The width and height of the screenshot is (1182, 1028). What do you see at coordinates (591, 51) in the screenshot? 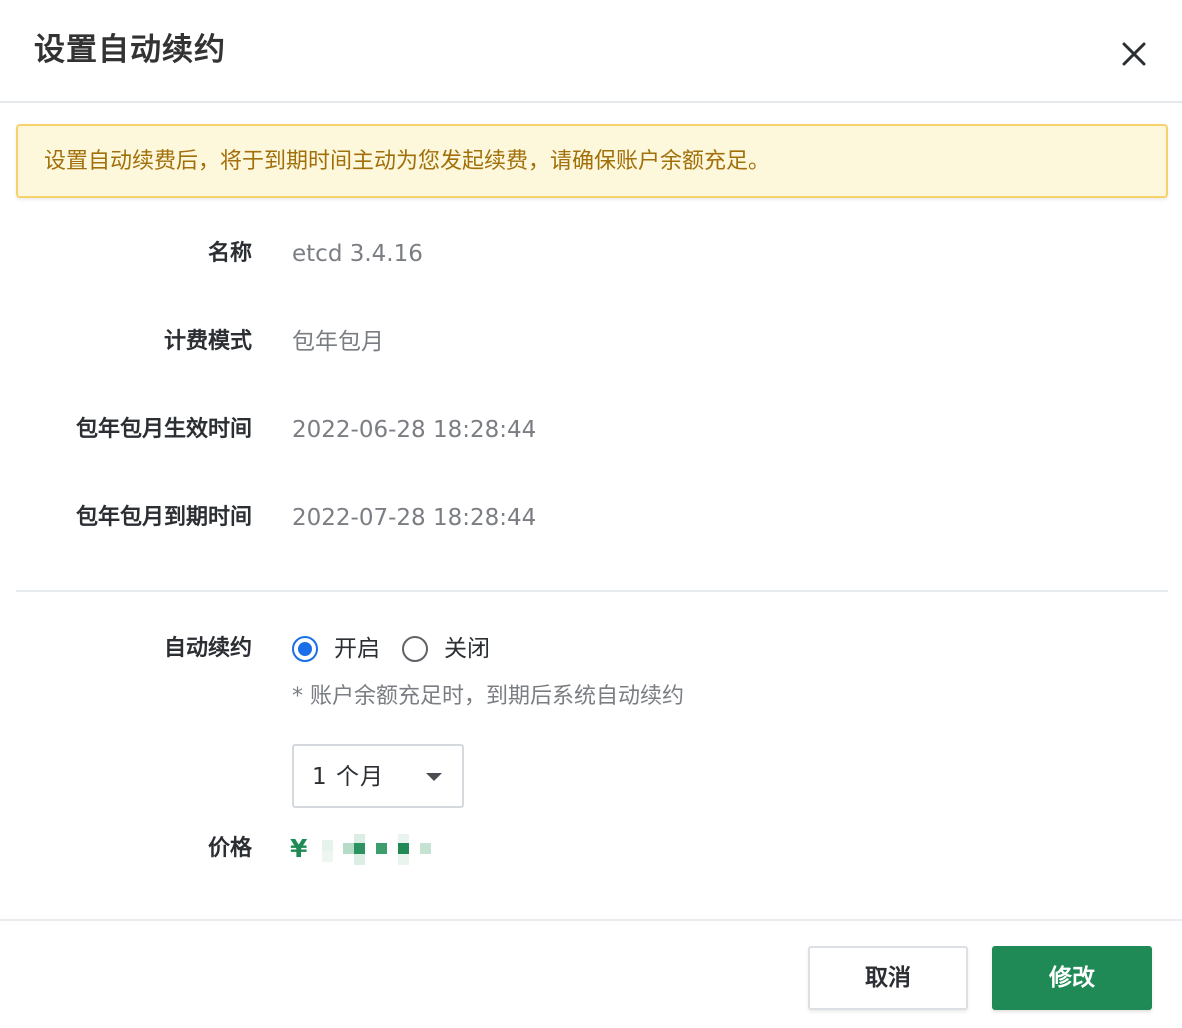
I see `dialog-header: 设置自动续约` at bounding box center [591, 51].